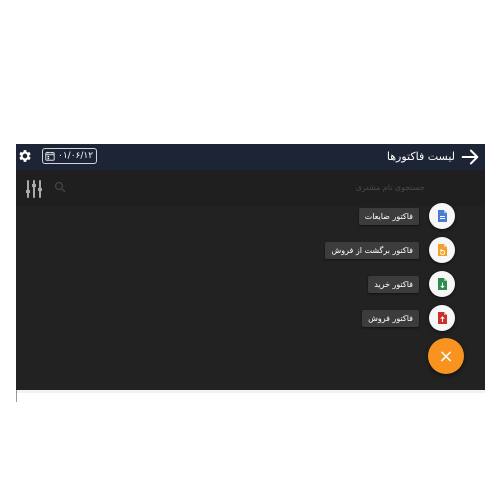 The height and width of the screenshot is (500, 500). What do you see at coordinates (442, 284) in the screenshot?
I see `download-document-icon` at bounding box center [442, 284].